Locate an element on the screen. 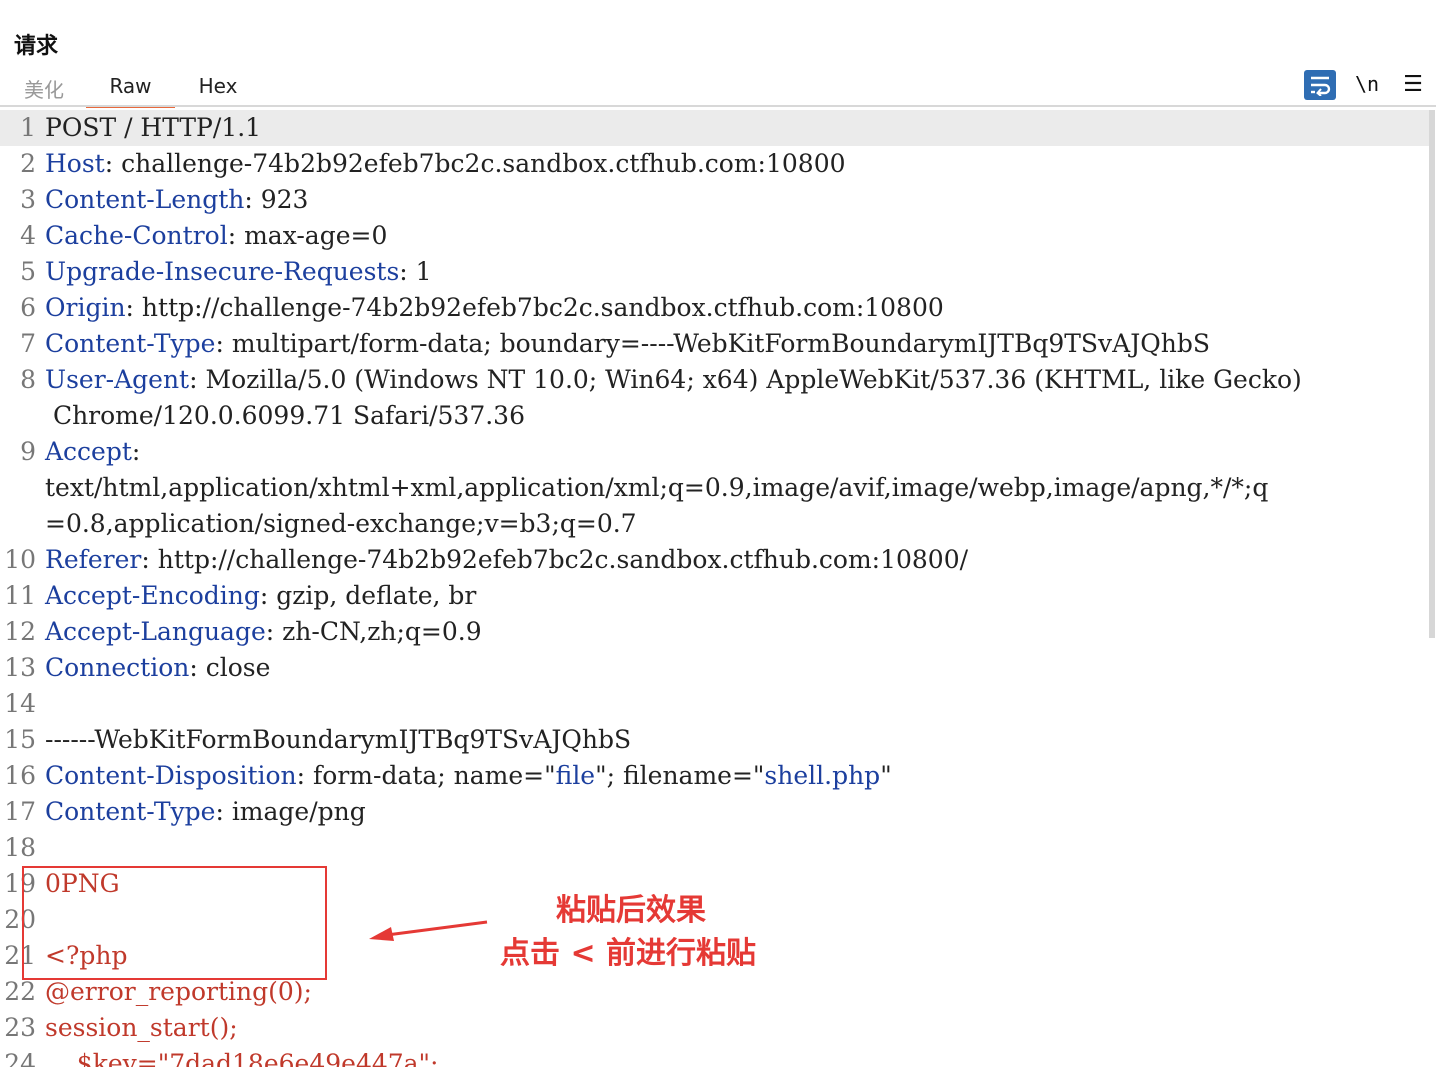  line-content: Accept-Encoding: gzip, deflate, br is located at coordinates (260, 596).